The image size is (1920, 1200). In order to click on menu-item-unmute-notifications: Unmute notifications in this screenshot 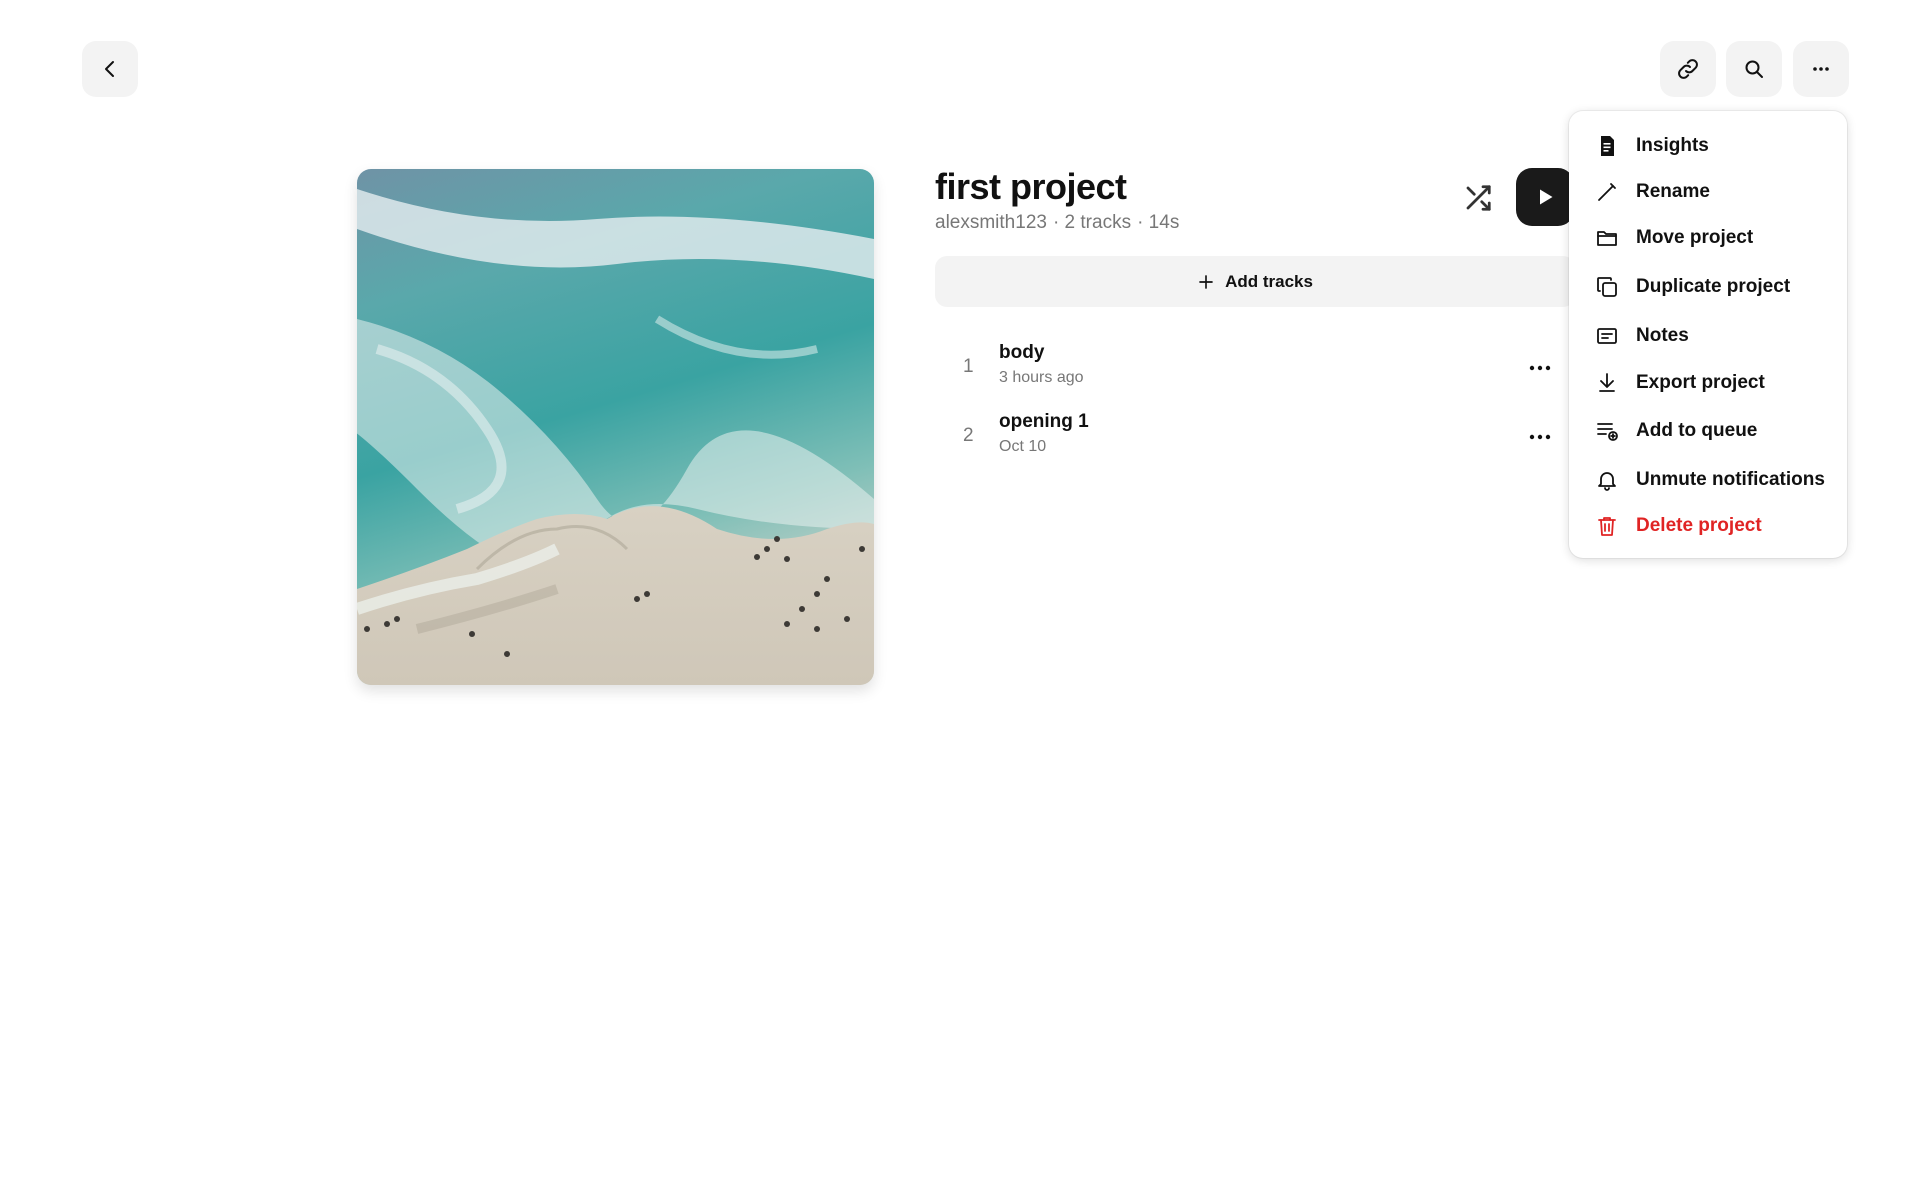, I will do `click(1708, 480)`.